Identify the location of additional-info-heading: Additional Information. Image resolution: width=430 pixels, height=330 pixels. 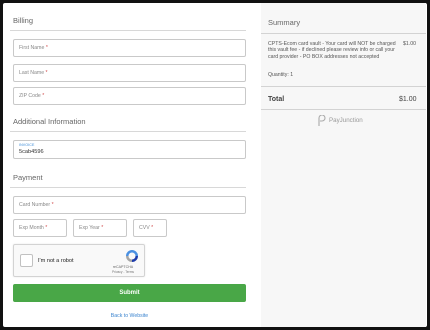
(49, 121).